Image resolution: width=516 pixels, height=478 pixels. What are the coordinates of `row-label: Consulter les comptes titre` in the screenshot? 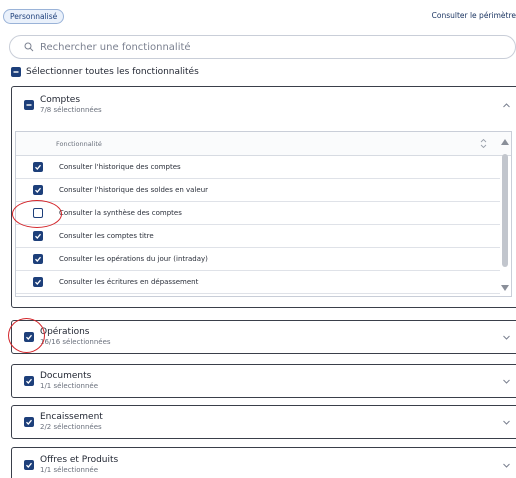 It's located at (106, 236).